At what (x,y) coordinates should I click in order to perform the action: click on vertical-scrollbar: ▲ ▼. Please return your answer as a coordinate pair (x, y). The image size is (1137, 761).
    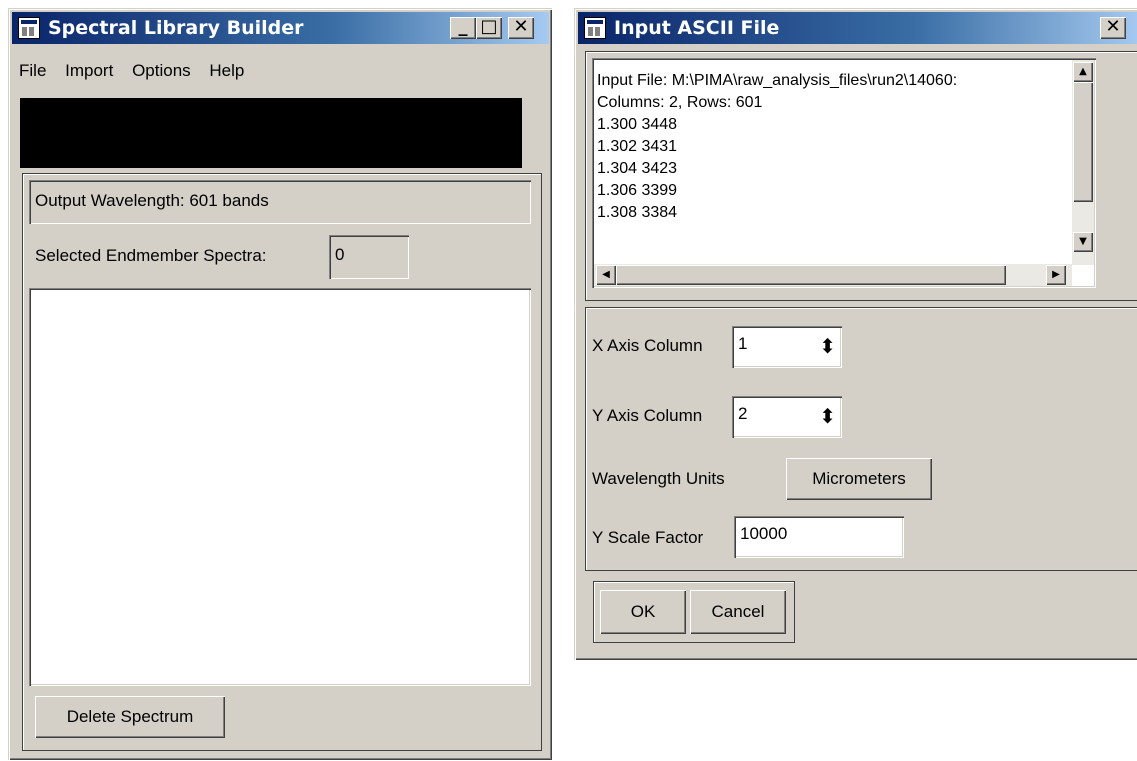
    Looking at the image, I should click on (1083, 162).